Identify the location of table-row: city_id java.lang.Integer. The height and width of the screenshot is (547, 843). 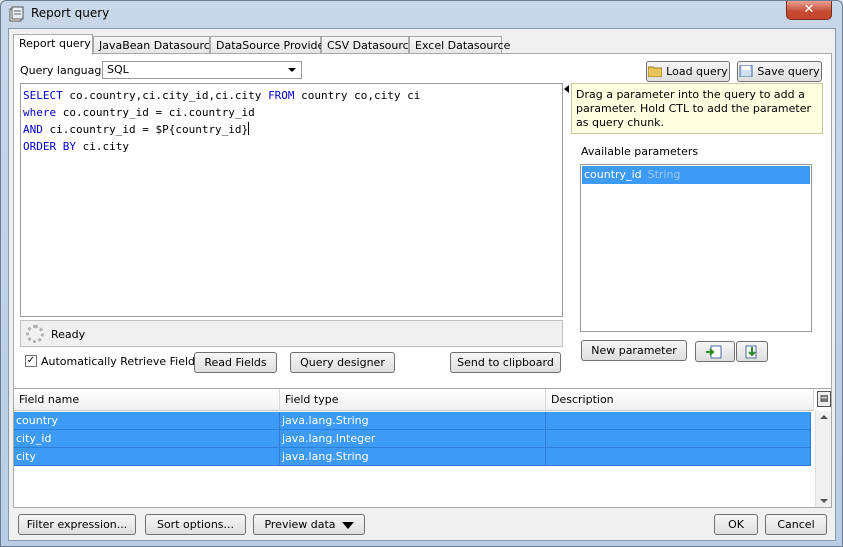
(412, 439).